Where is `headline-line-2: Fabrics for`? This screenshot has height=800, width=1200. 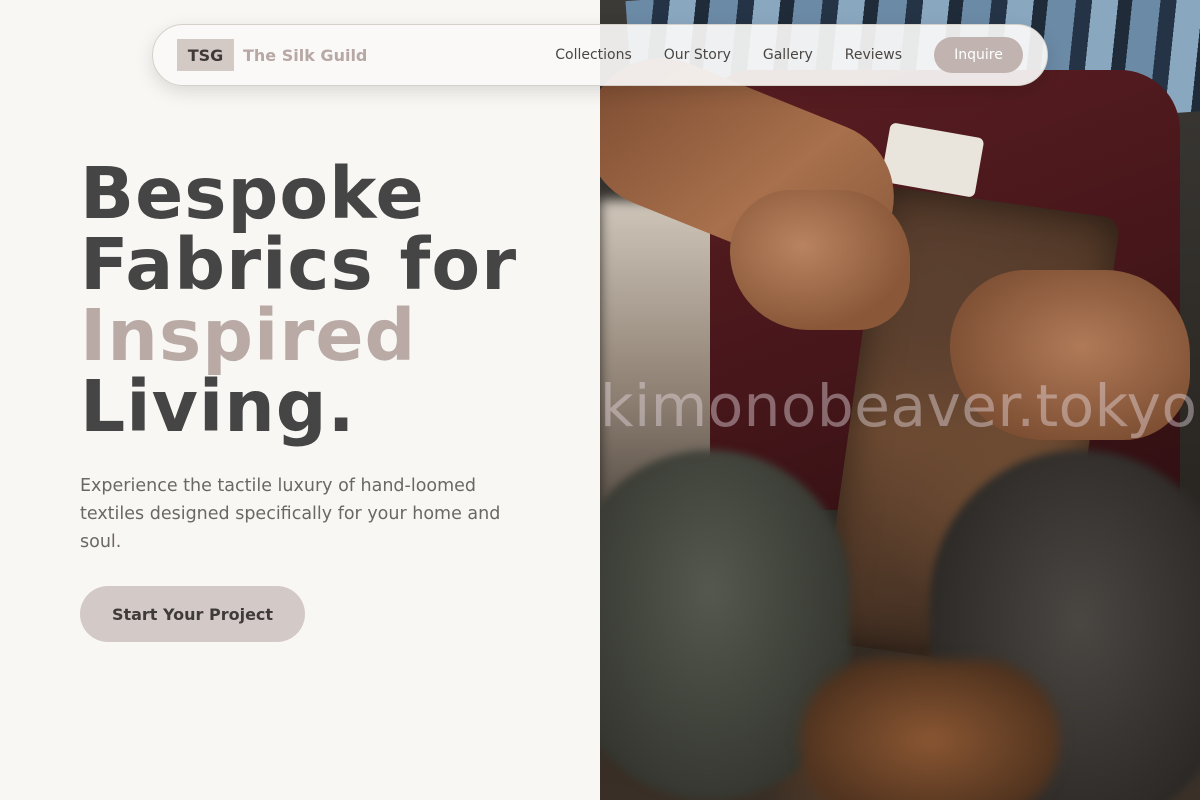 headline-line-2: Fabrics for is located at coordinates (299, 264).